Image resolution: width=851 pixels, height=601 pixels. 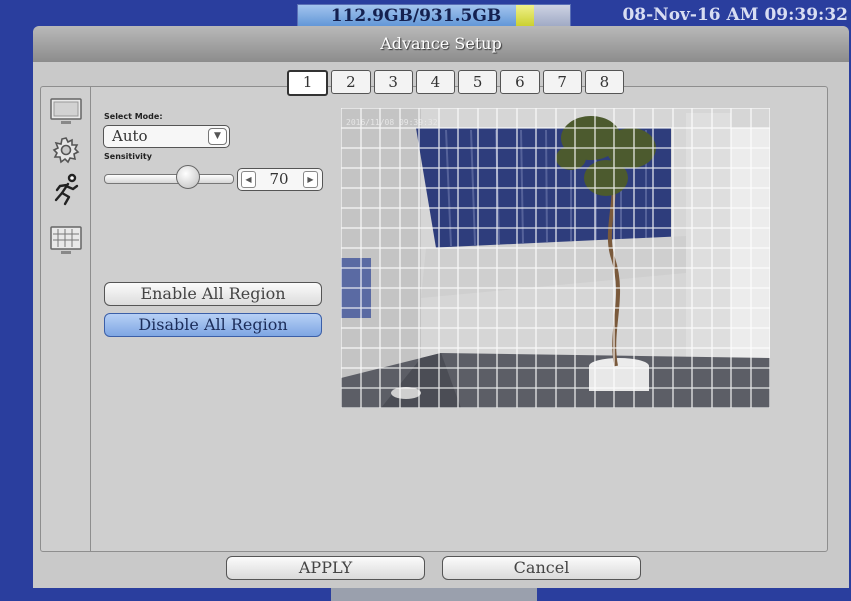 What do you see at coordinates (66, 112) in the screenshot?
I see `monitor-icon` at bounding box center [66, 112].